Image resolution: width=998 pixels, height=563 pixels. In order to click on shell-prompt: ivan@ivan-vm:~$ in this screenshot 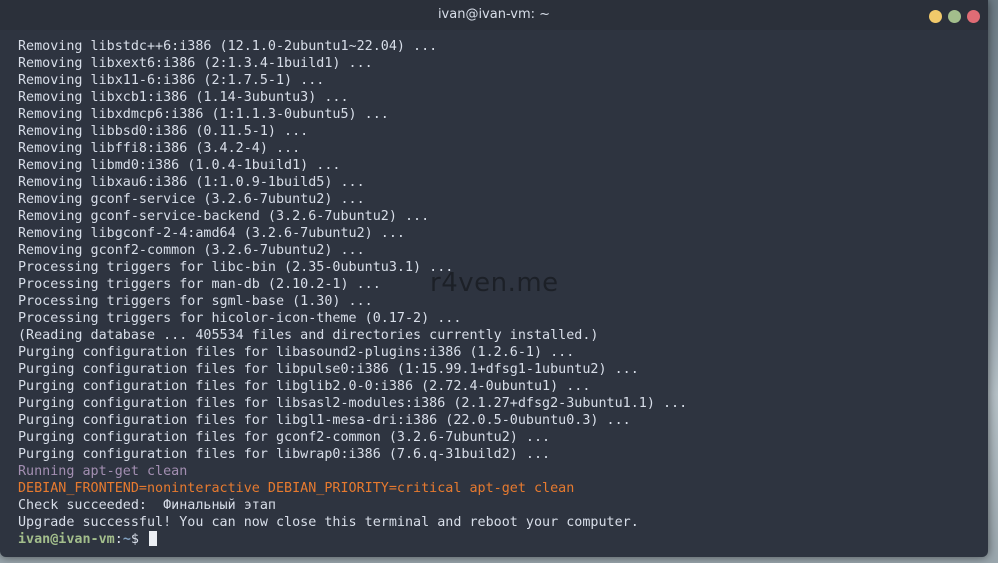, I will do `click(498, 539)`.